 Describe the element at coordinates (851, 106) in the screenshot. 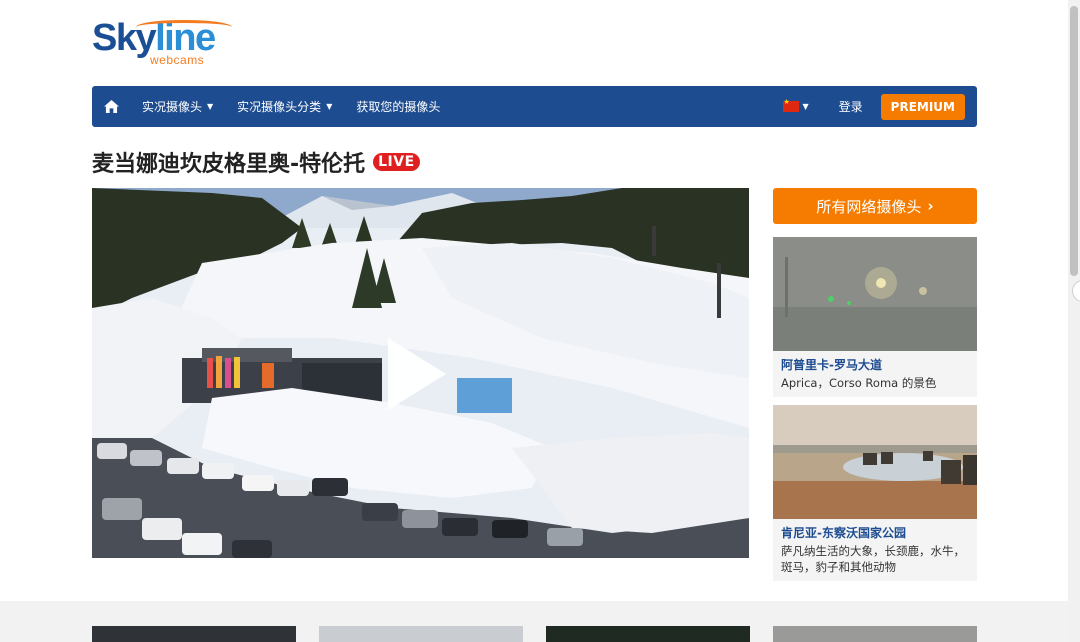

I see `login-link: 登录` at that location.